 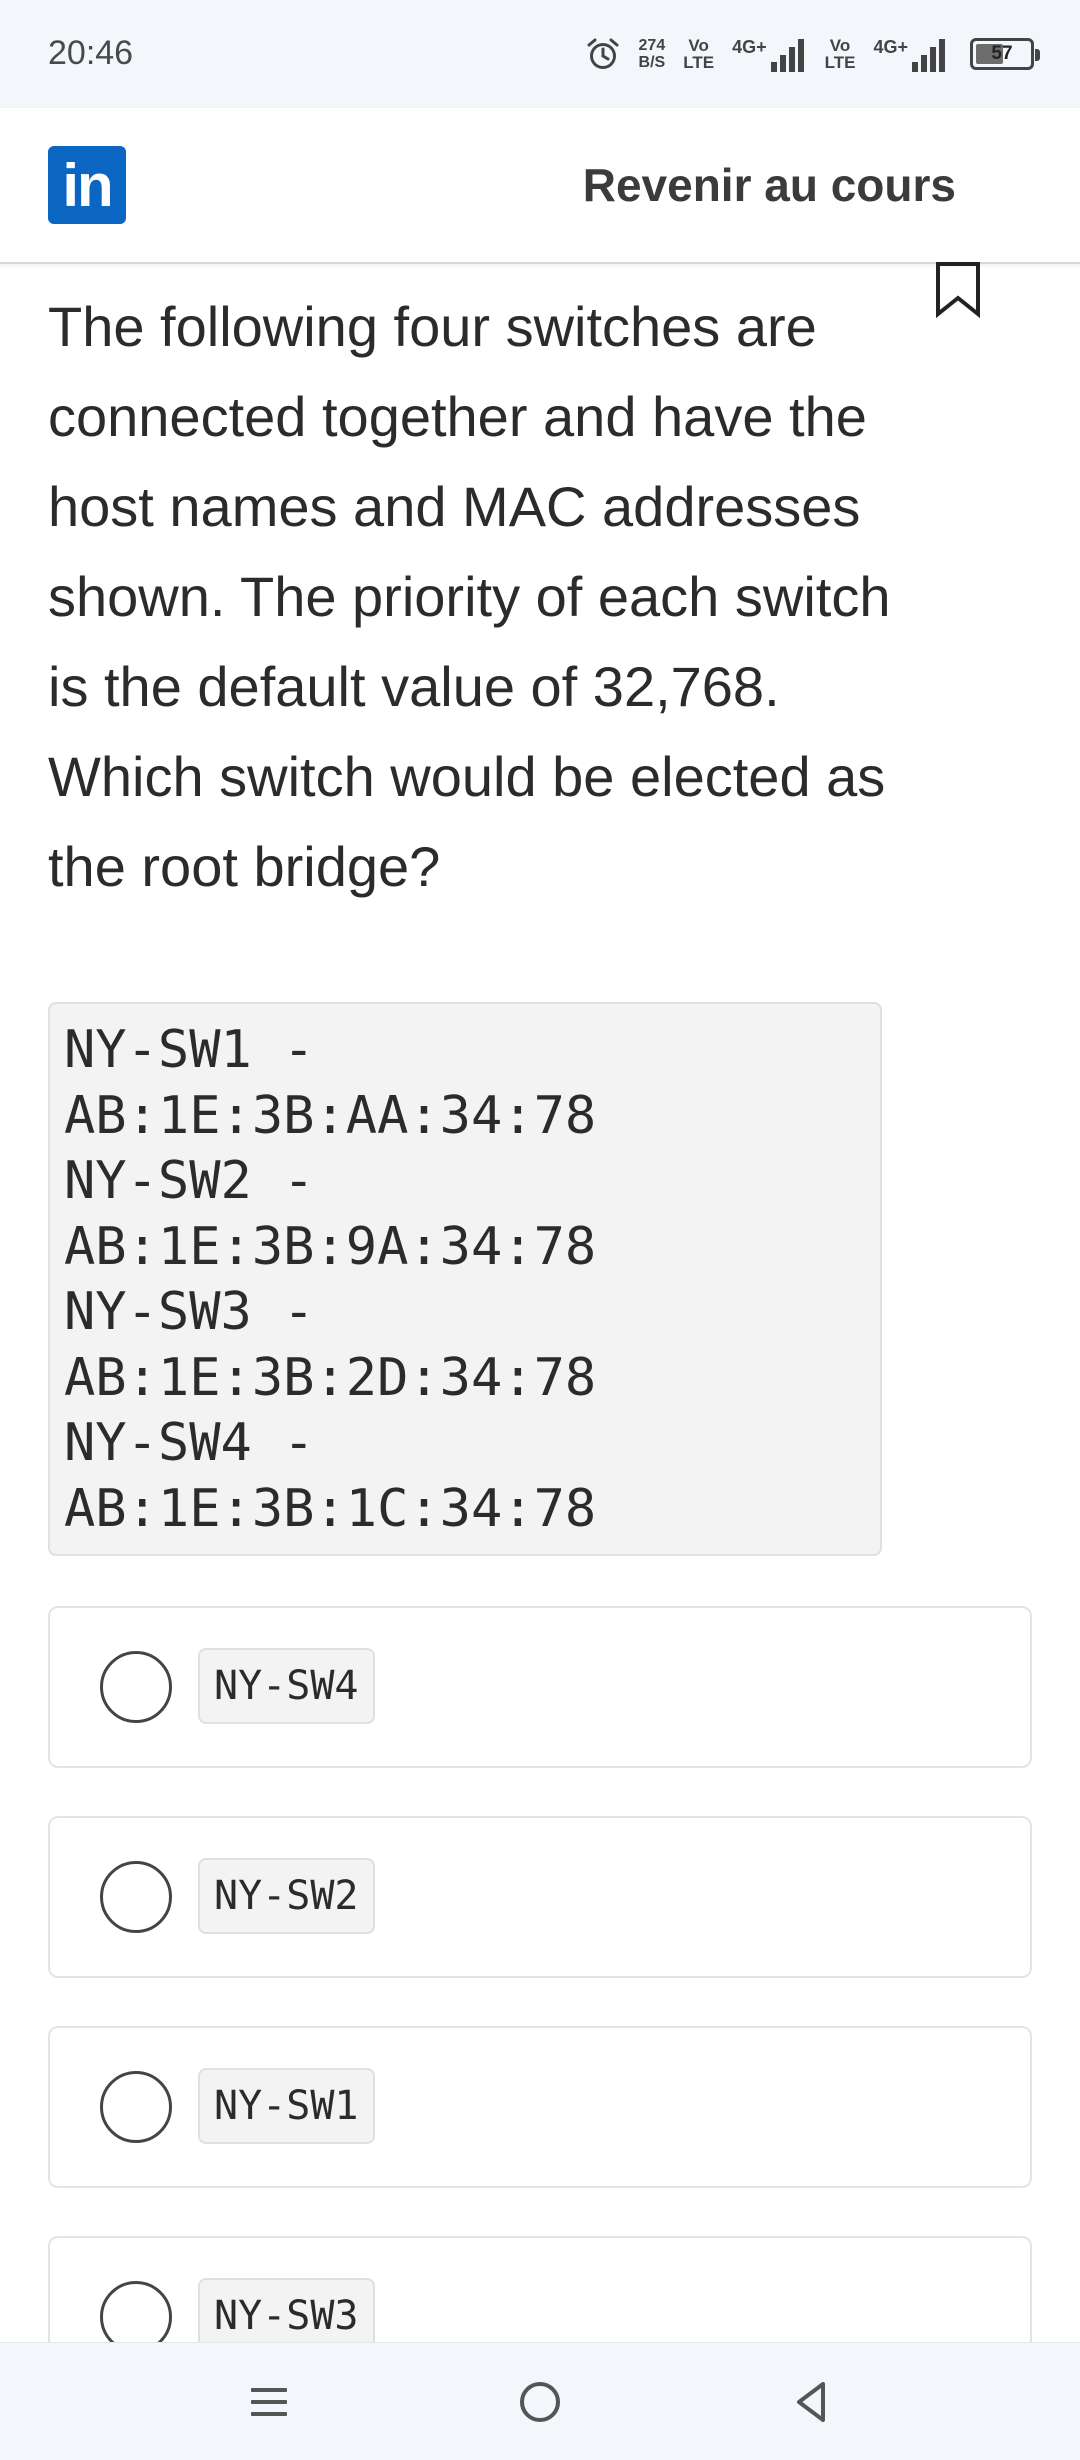 I want to click on network-speed-unit: B/S, so click(x=652, y=62).